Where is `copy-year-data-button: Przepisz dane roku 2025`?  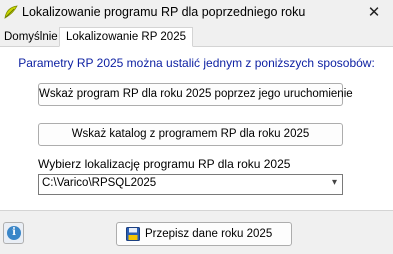 copy-year-data-button: Przepisz dane roku 2025 is located at coordinates (204, 234).